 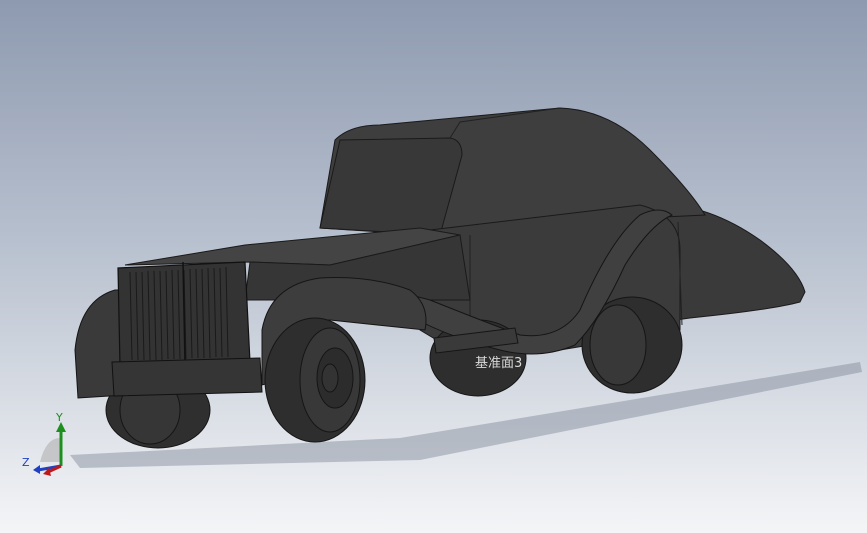 What do you see at coordinates (59, 417) in the screenshot?
I see `axis-y-label: Y` at bounding box center [59, 417].